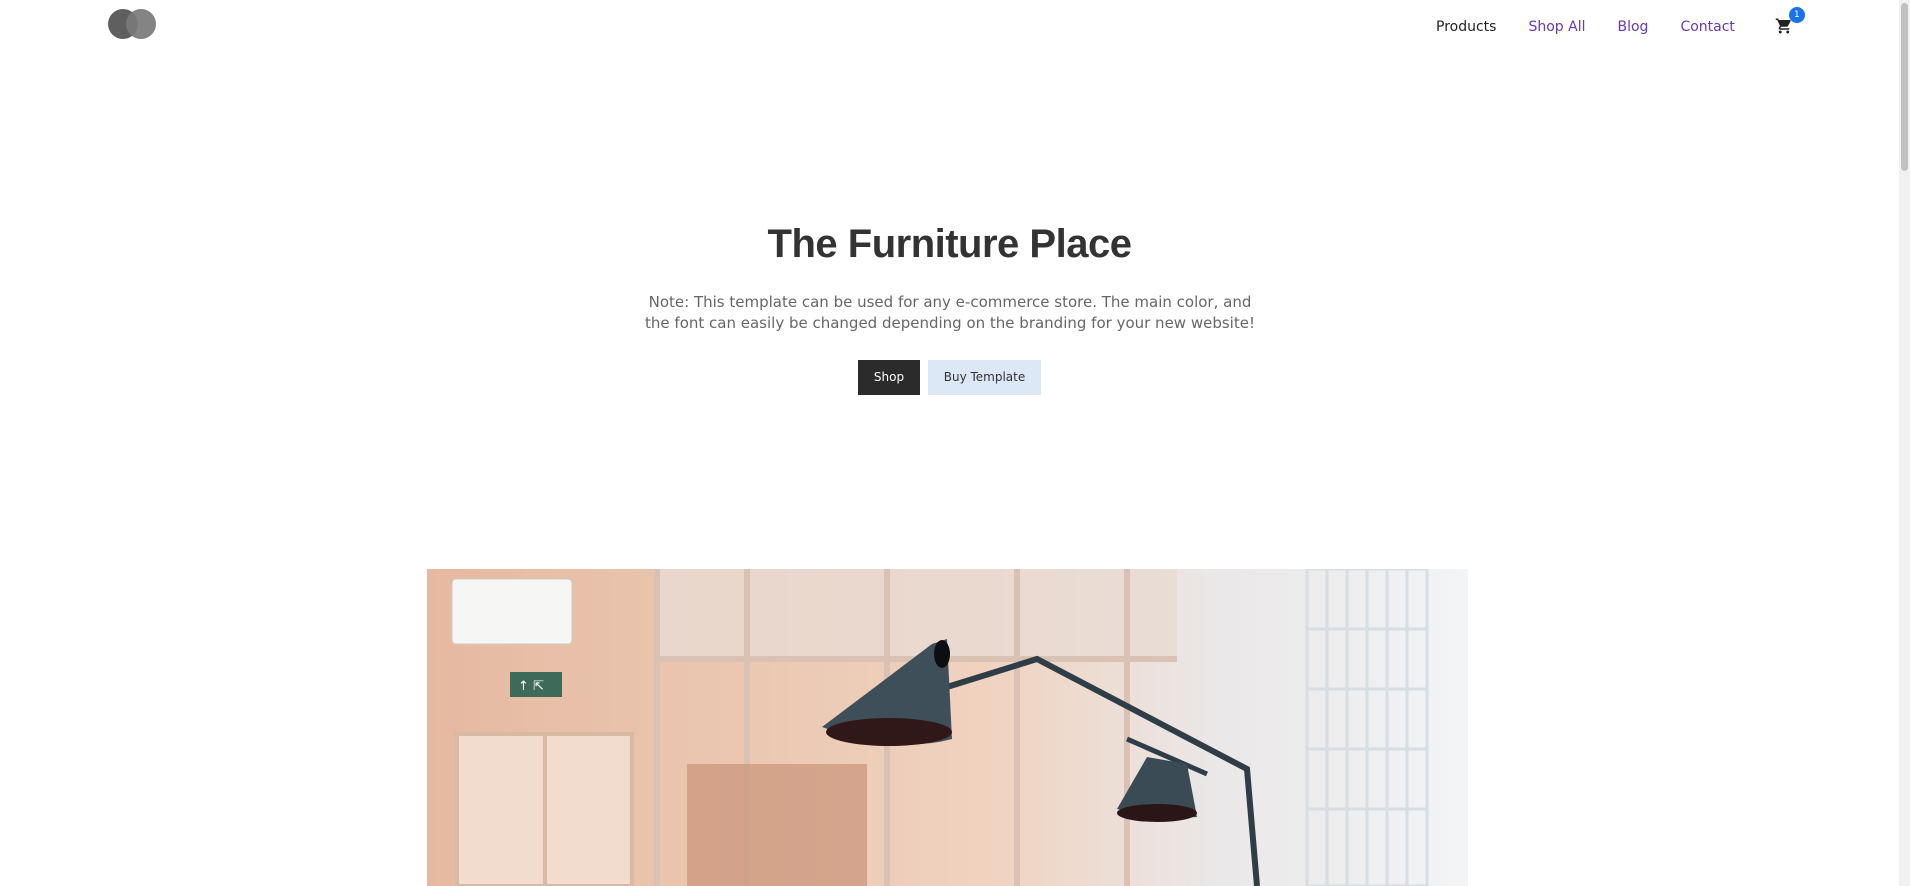  Describe the element at coordinates (1904, 443) in the screenshot. I see `page-scrollbar` at that location.